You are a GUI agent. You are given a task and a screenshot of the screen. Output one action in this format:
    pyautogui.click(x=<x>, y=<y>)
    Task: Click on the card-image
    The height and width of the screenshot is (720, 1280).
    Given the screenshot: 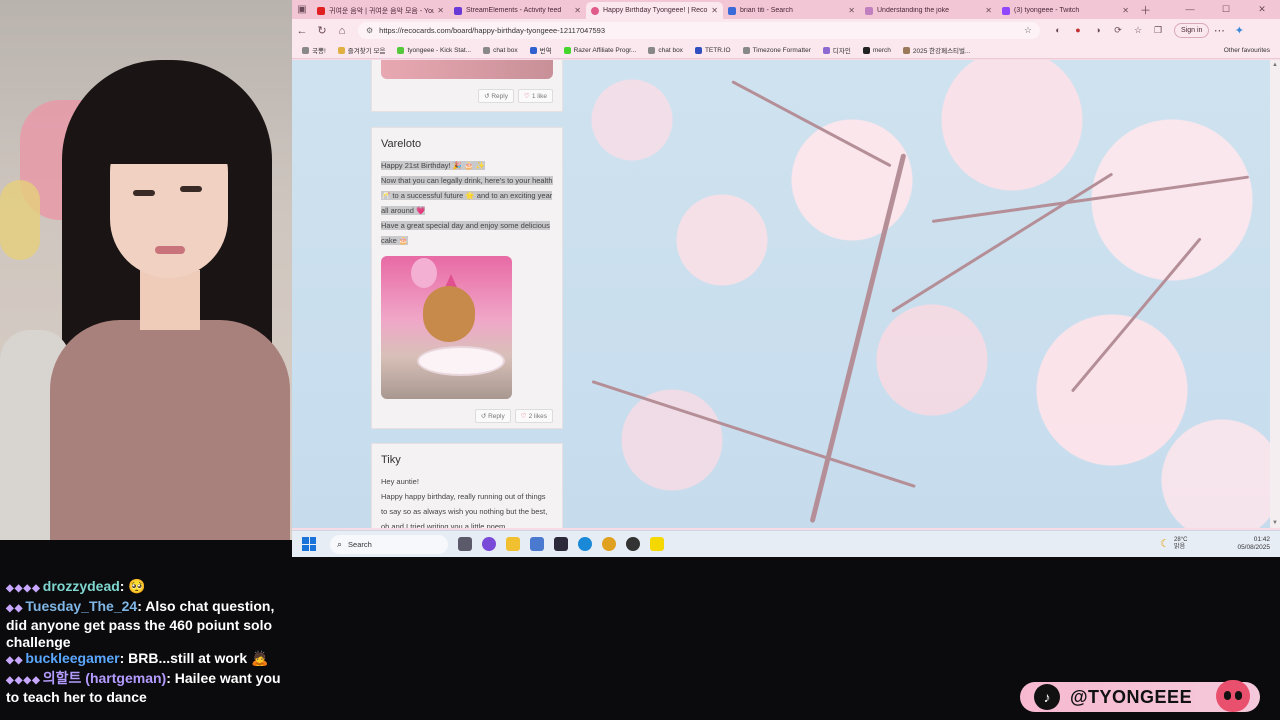 What is the action you would take?
    pyautogui.click(x=467, y=69)
    